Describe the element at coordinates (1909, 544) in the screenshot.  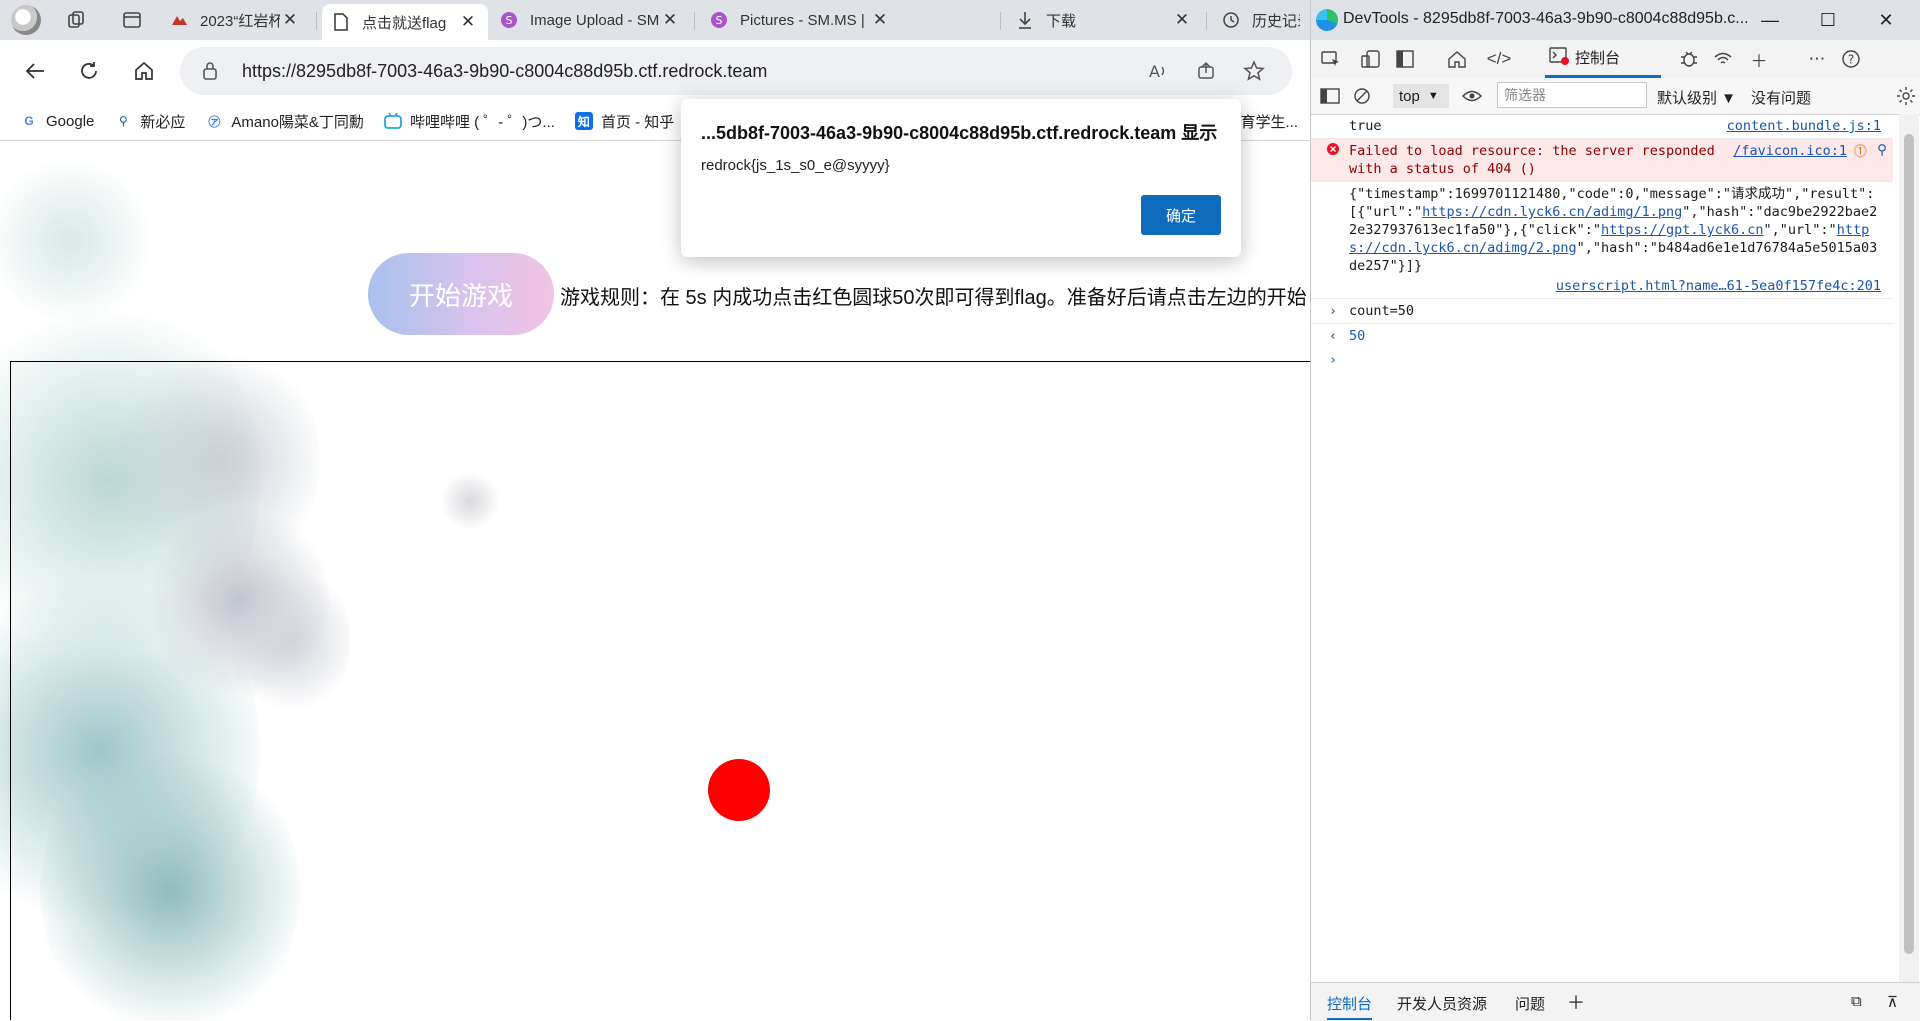
I see `scrollbar-thumb` at that location.